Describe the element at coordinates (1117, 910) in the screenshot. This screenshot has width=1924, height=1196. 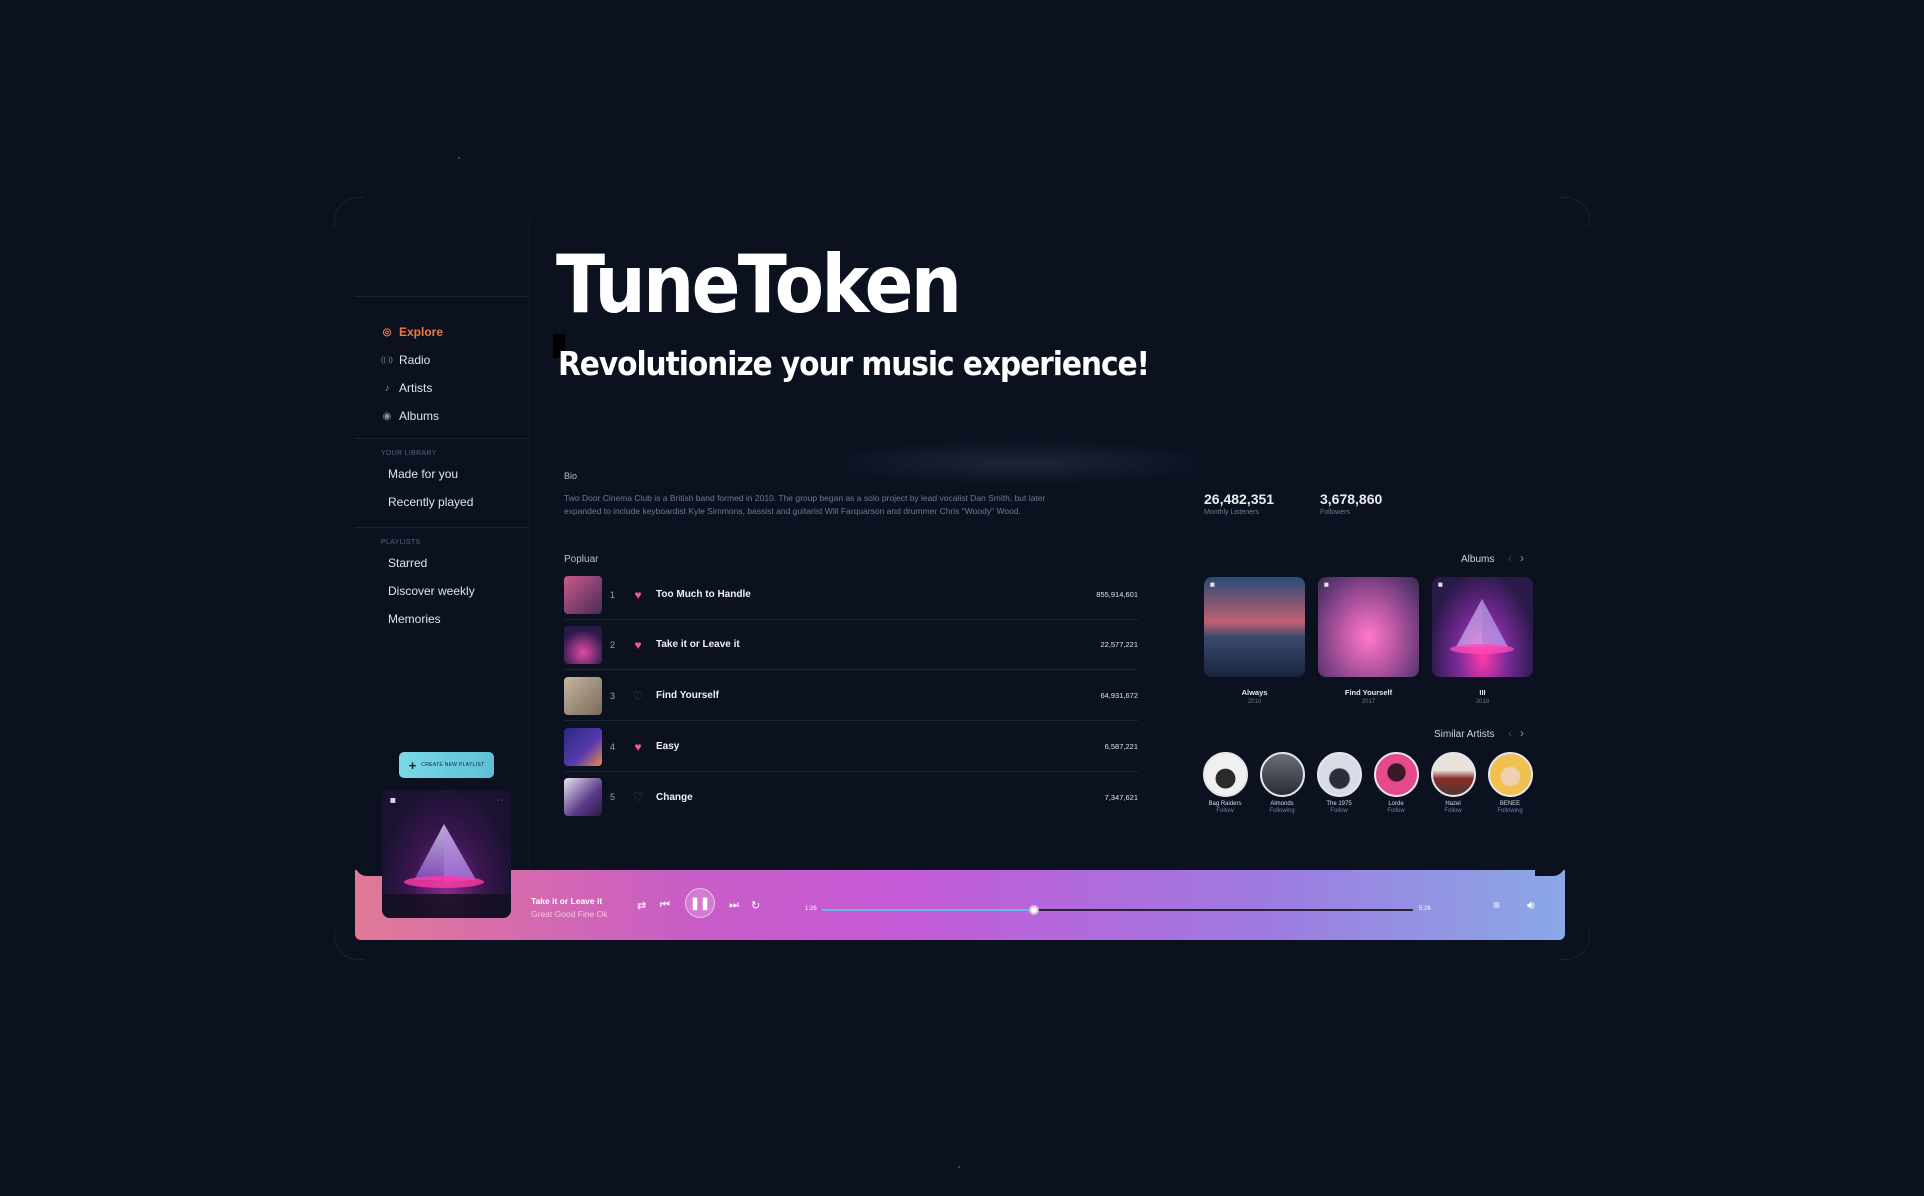
I see `progress-slider` at that location.